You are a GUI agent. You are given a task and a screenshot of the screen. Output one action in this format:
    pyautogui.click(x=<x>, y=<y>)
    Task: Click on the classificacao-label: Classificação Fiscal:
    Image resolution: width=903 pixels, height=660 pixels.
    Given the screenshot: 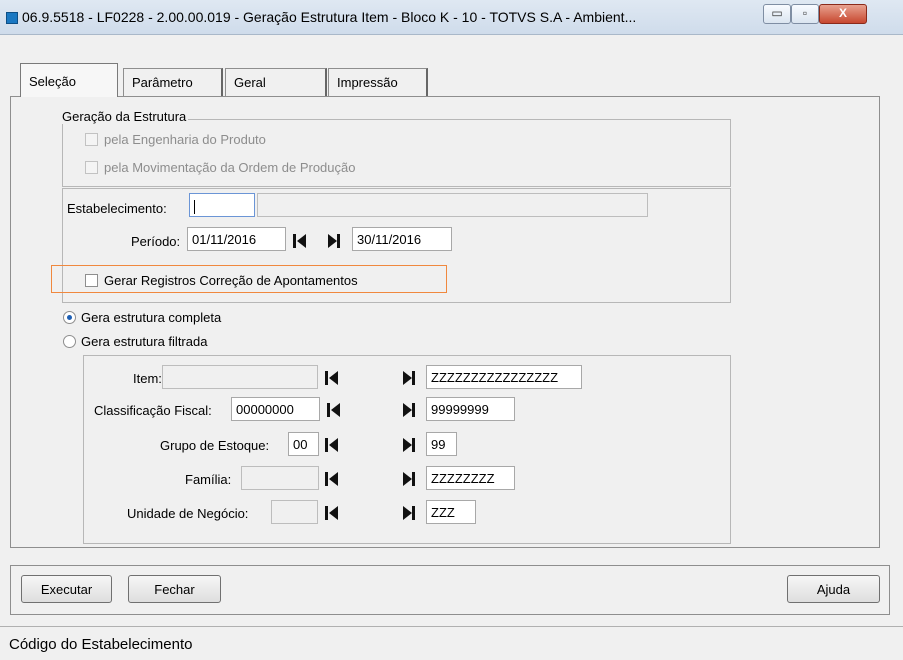 What is the action you would take?
    pyautogui.click(x=153, y=410)
    